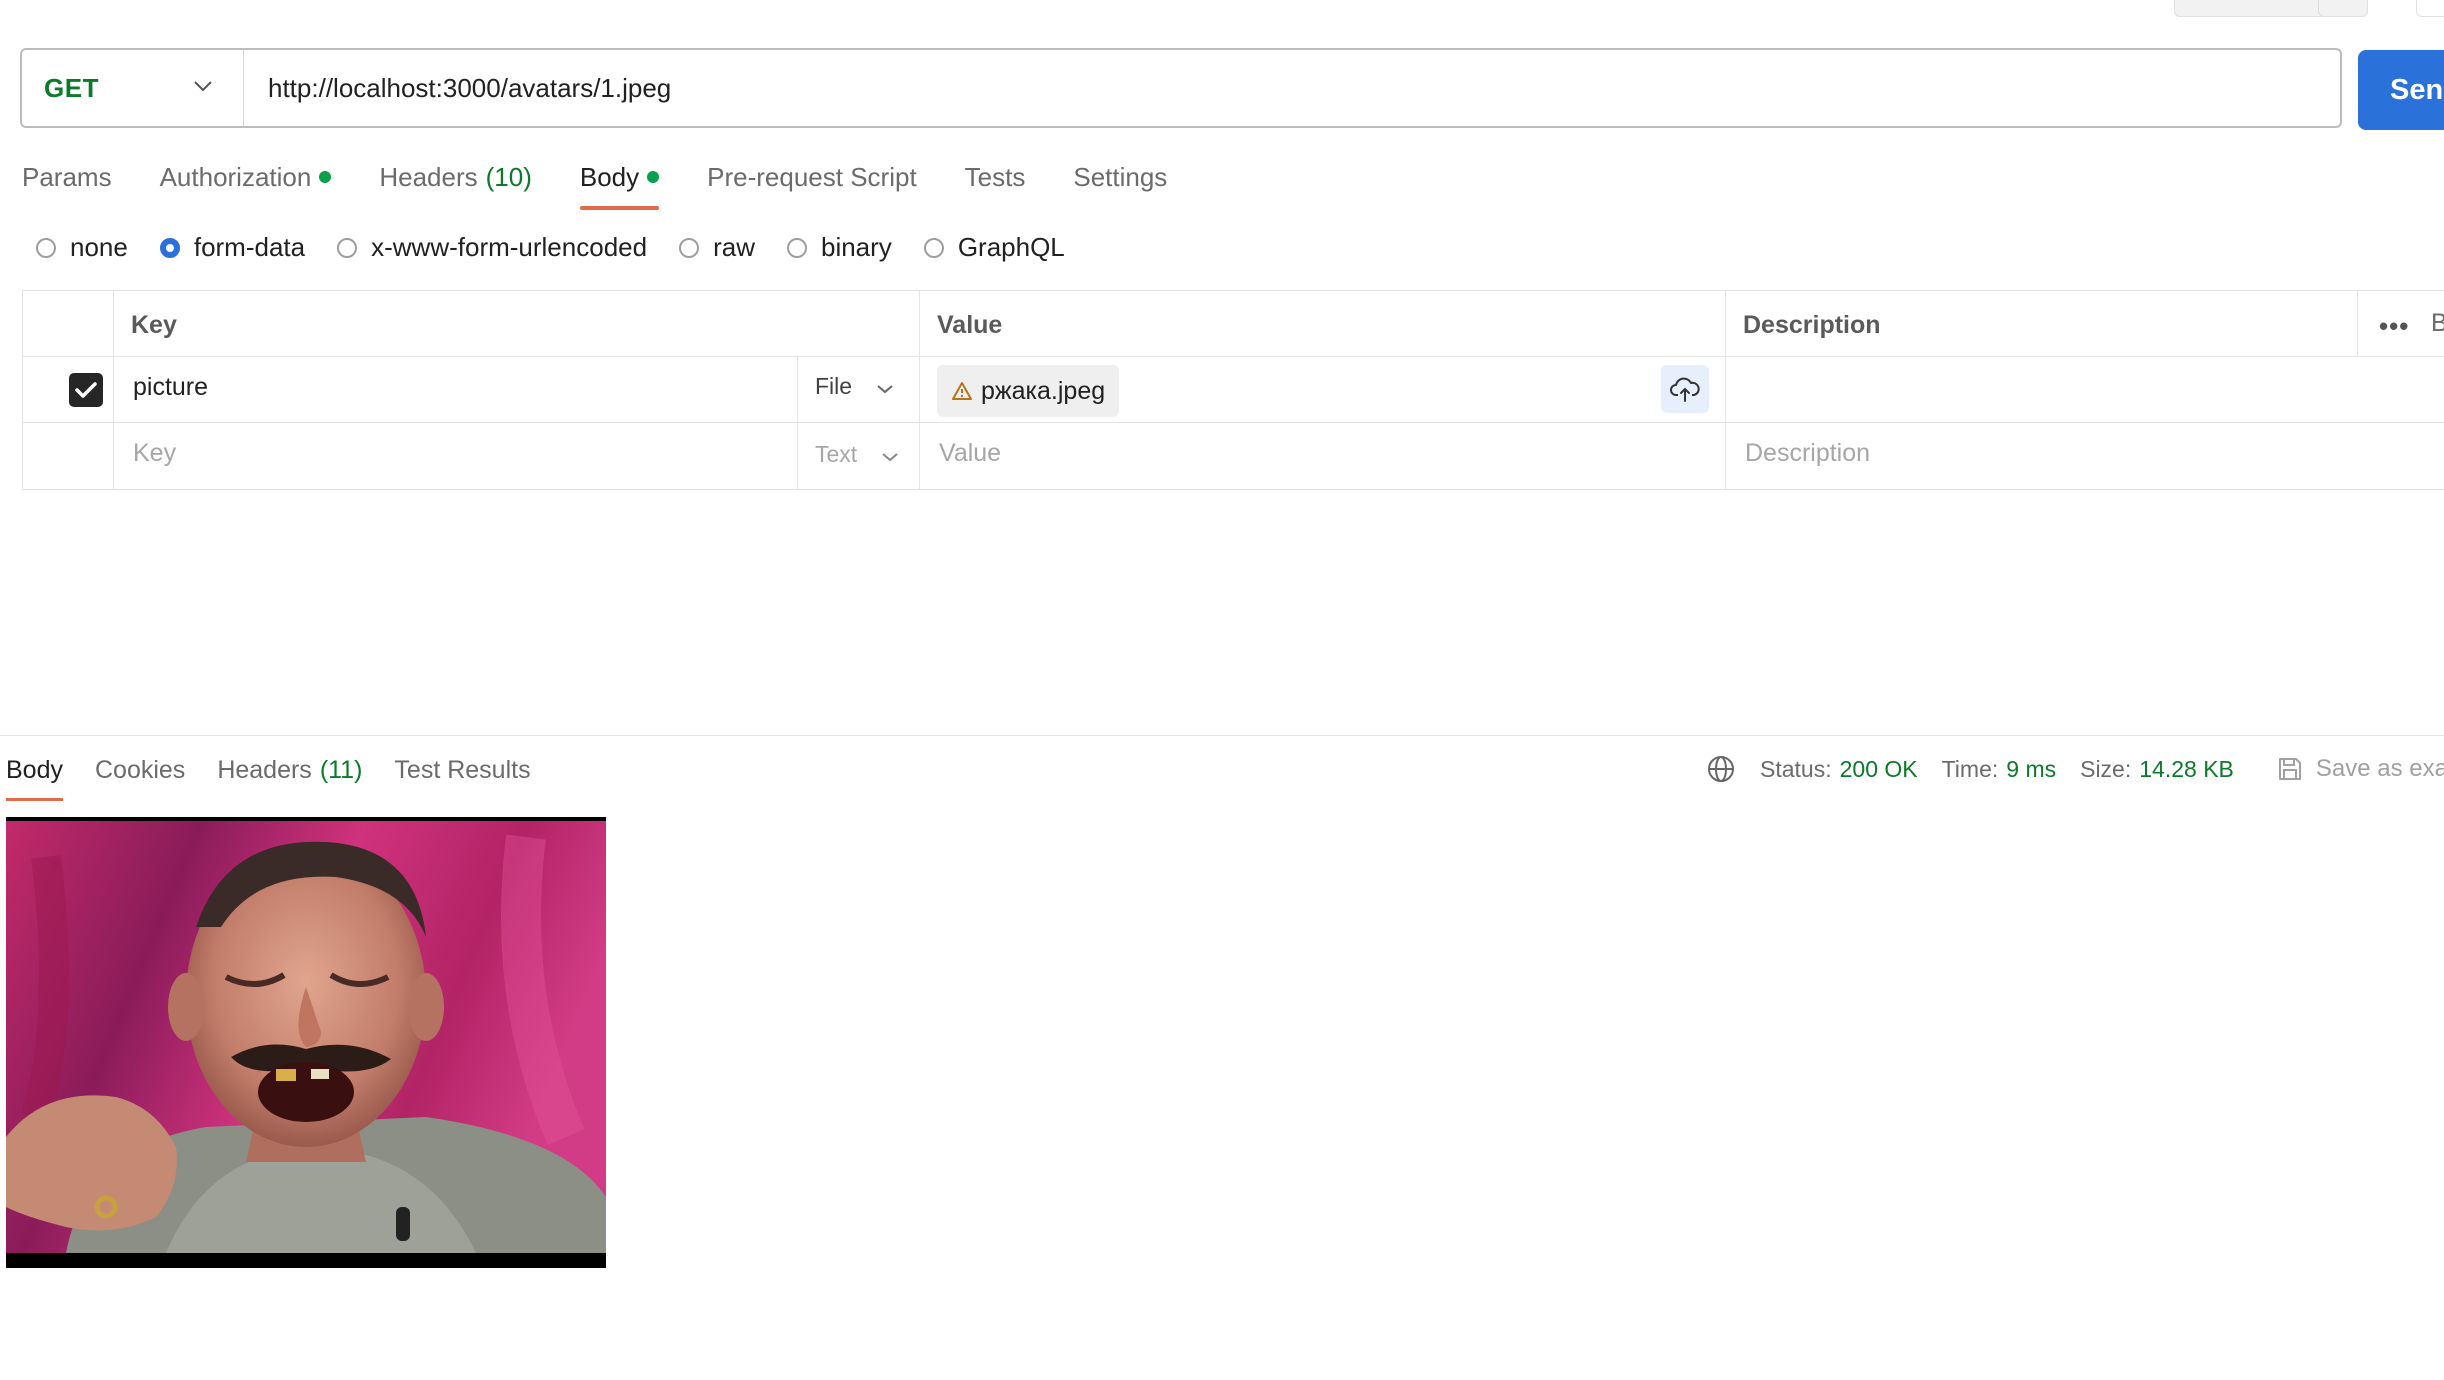 The height and width of the screenshot is (1380, 2444). I want to click on tab-label: Tests, so click(995, 176).